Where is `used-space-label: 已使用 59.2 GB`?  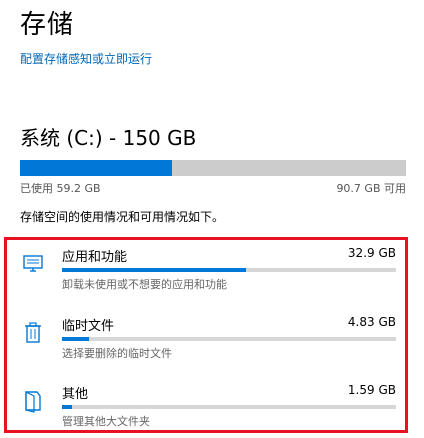 used-space-label: 已使用 59.2 GB is located at coordinates (60, 188).